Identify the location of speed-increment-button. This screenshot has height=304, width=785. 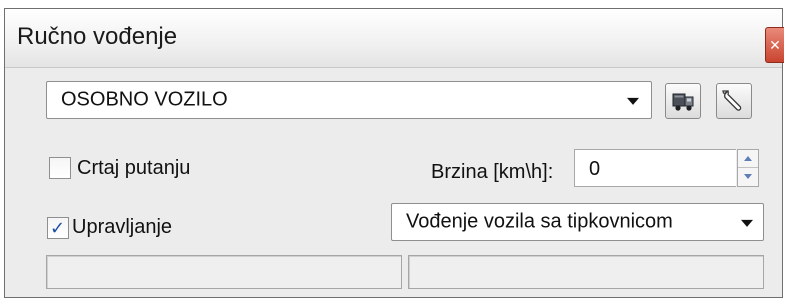
(748, 159).